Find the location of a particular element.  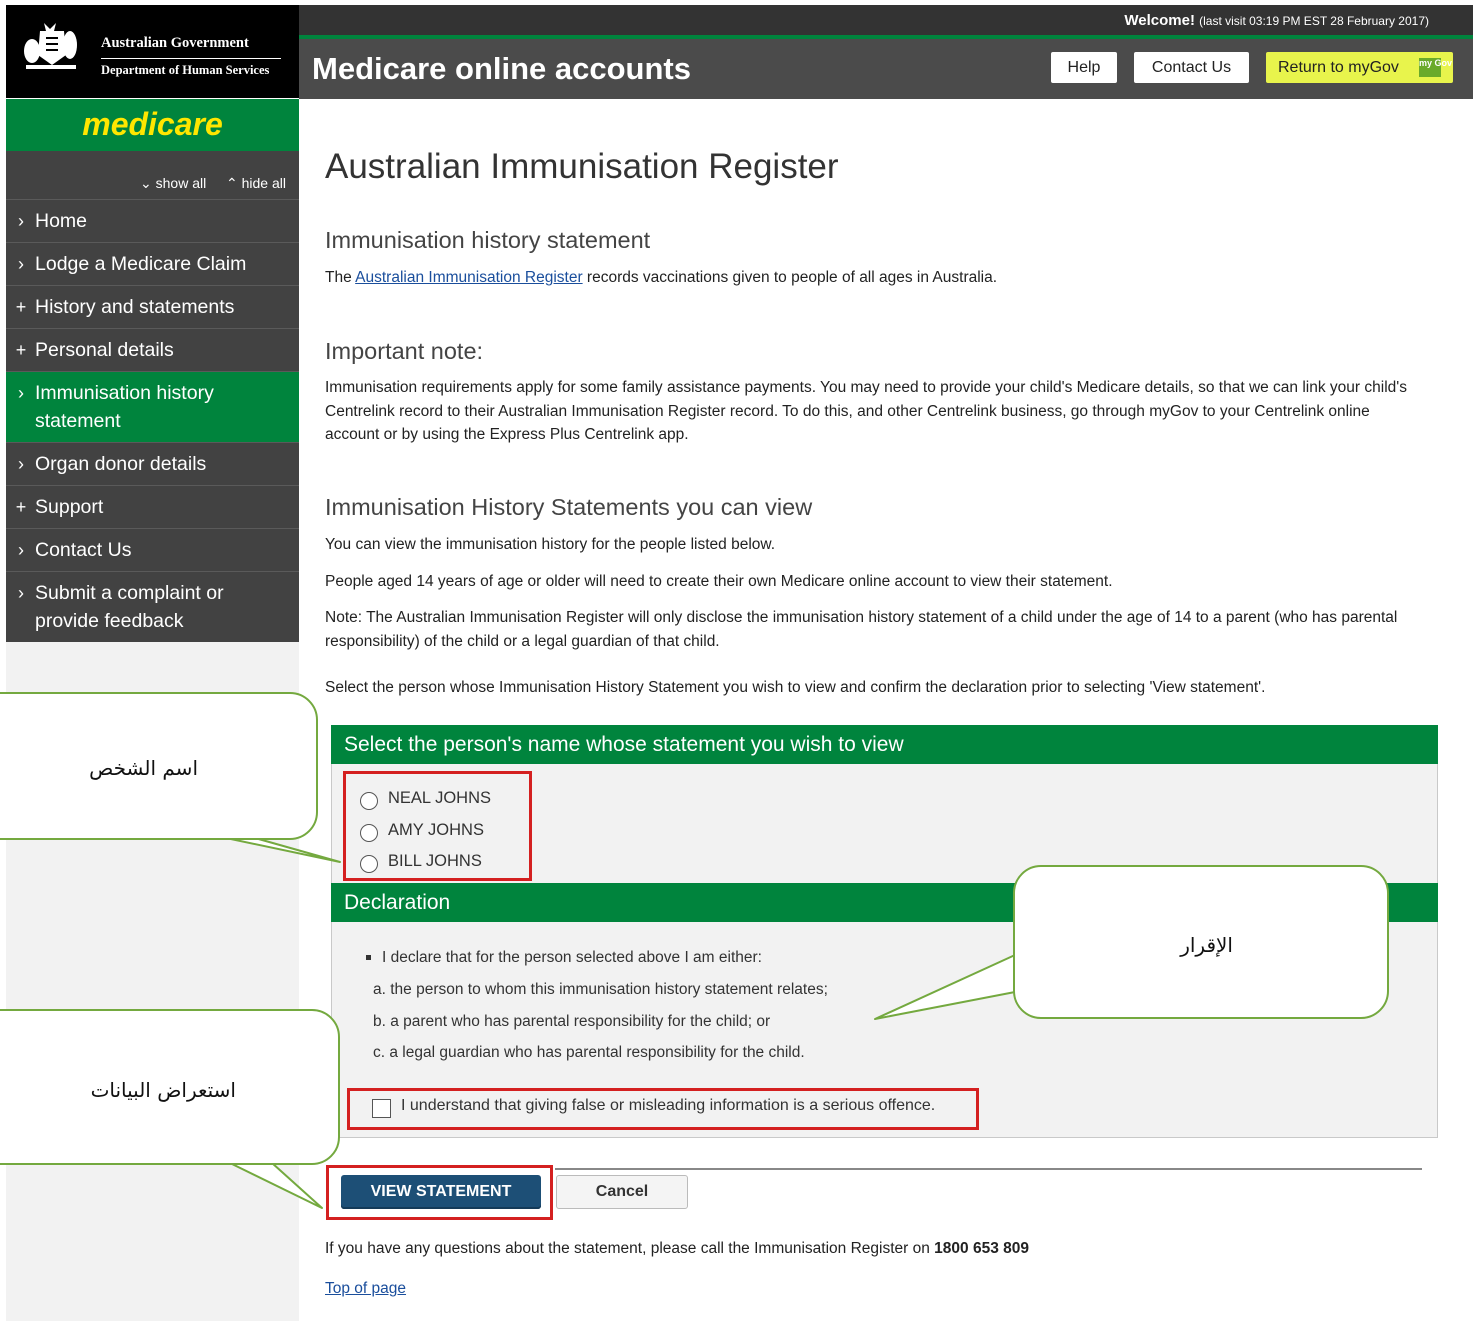

view-data-callout: استعراض البيانات is located at coordinates (170, 1087).